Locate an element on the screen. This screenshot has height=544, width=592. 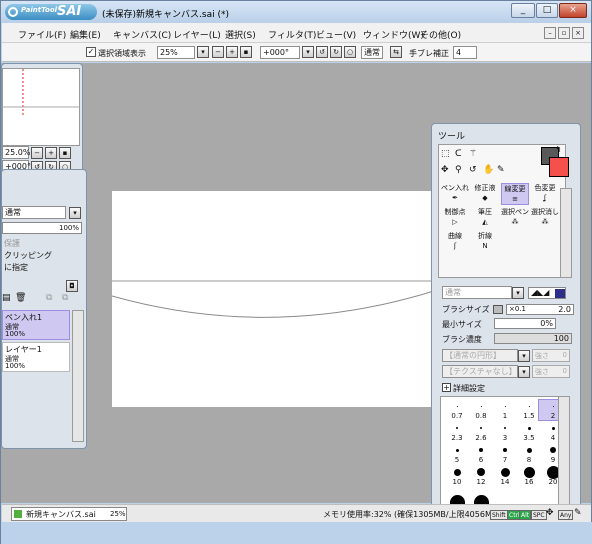
rotation-dropdown-icon: ▾ is located at coordinates (308, 52).